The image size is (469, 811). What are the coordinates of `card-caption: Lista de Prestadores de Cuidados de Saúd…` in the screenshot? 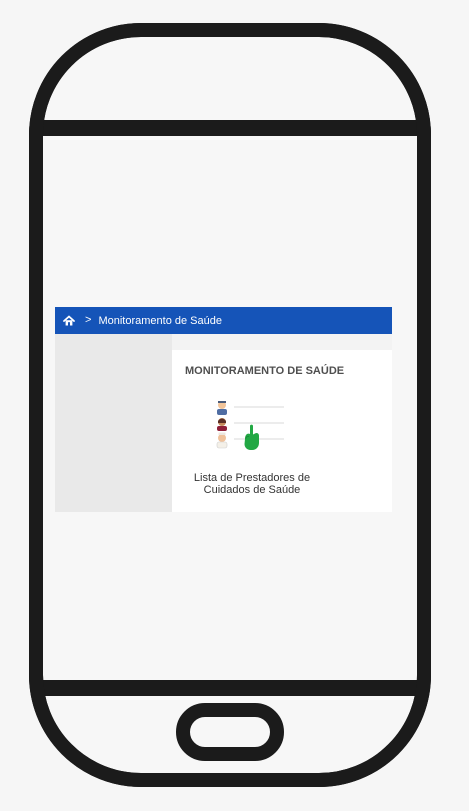 It's located at (252, 484).